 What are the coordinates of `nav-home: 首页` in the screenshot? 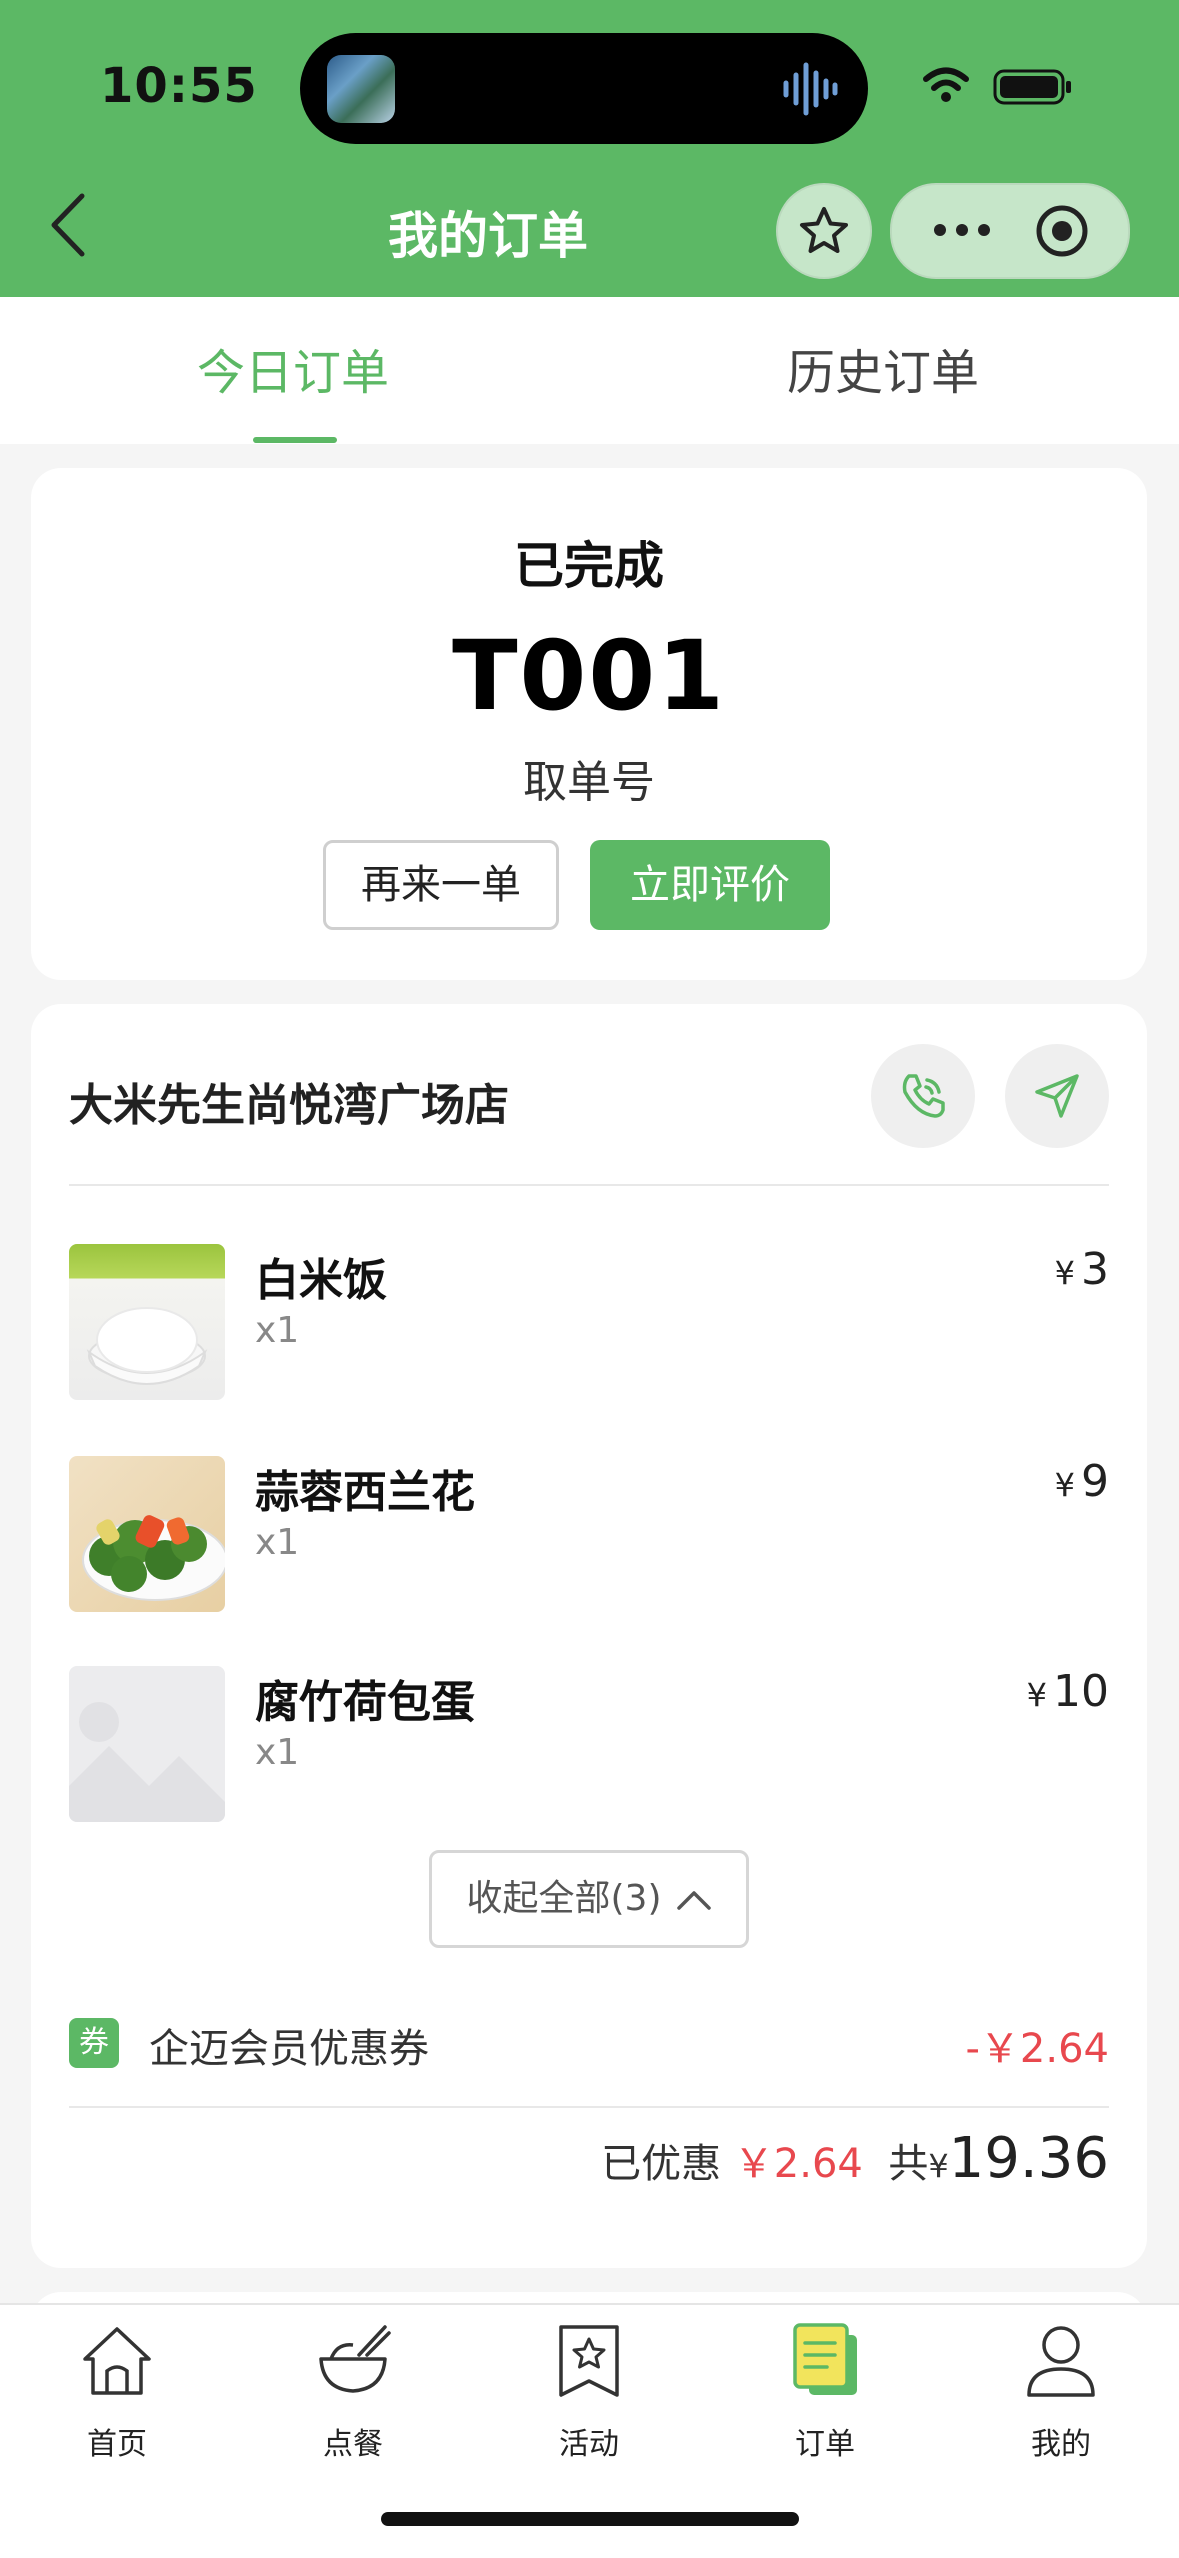 It's located at (117, 2391).